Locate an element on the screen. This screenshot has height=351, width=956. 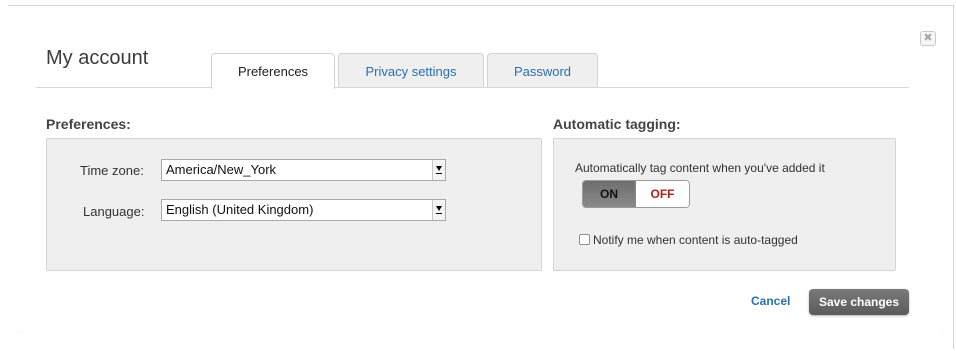
cancel-button: Cancel is located at coordinates (770, 301).